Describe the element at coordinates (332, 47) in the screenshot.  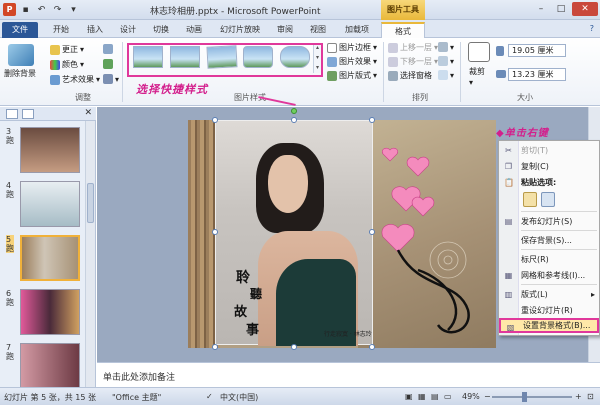
I see `picture-border-icon` at that location.